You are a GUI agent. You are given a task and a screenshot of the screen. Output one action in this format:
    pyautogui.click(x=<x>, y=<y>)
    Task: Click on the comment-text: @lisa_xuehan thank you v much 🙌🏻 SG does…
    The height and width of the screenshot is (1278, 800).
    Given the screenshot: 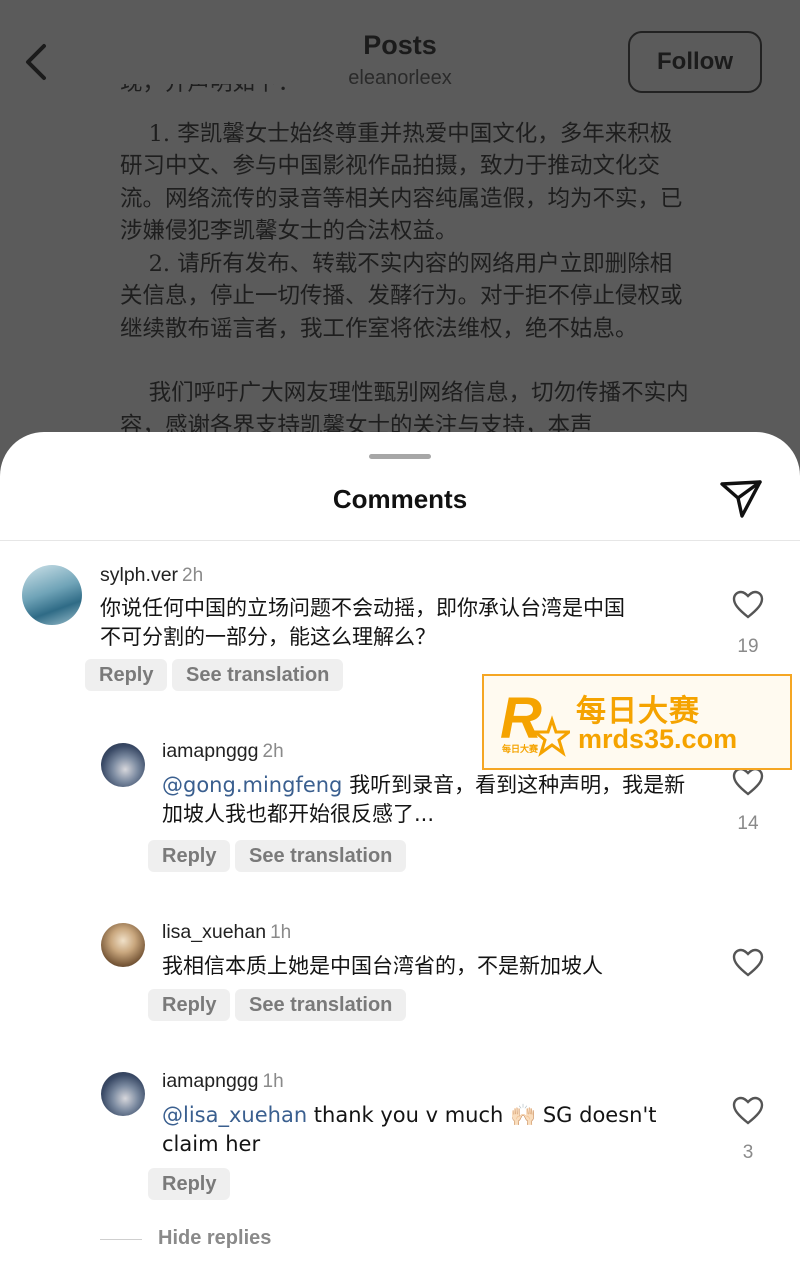 What is the action you would take?
    pyautogui.click(x=432, y=1130)
    